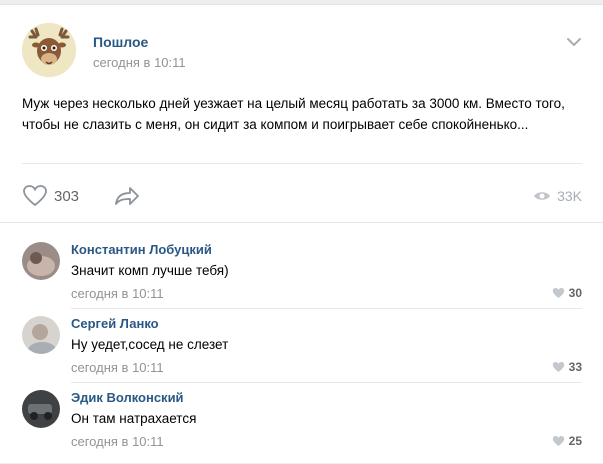 This screenshot has height=464, width=603. Describe the element at coordinates (150, 344) in the screenshot. I see `comment-text: Ну уедет,сосед не слезет` at that location.